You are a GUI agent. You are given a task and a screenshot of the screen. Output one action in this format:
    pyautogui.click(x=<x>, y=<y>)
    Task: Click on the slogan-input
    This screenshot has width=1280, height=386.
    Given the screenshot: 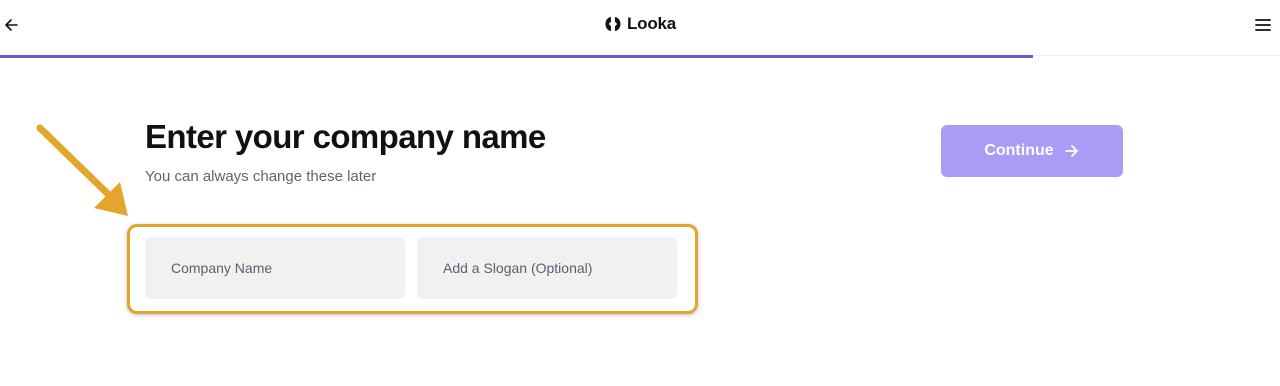 What is the action you would take?
    pyautogui.click(x=547, y=268)
    